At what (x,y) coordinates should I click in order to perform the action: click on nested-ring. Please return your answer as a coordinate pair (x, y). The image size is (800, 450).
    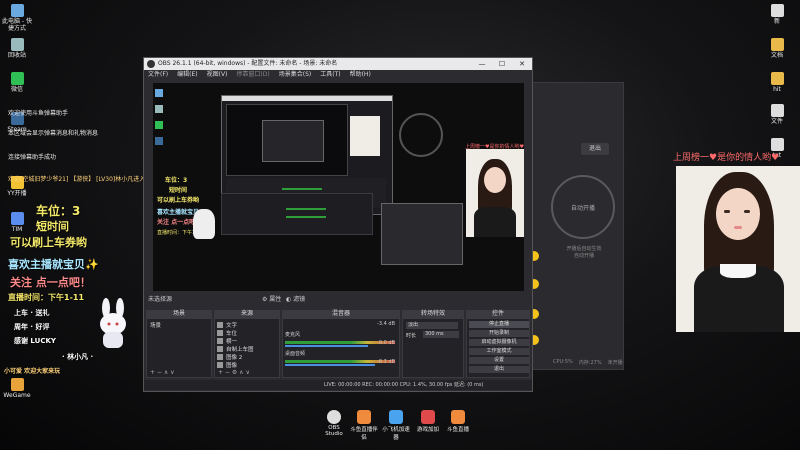
    Looking at the image, I should click on (421, 135).